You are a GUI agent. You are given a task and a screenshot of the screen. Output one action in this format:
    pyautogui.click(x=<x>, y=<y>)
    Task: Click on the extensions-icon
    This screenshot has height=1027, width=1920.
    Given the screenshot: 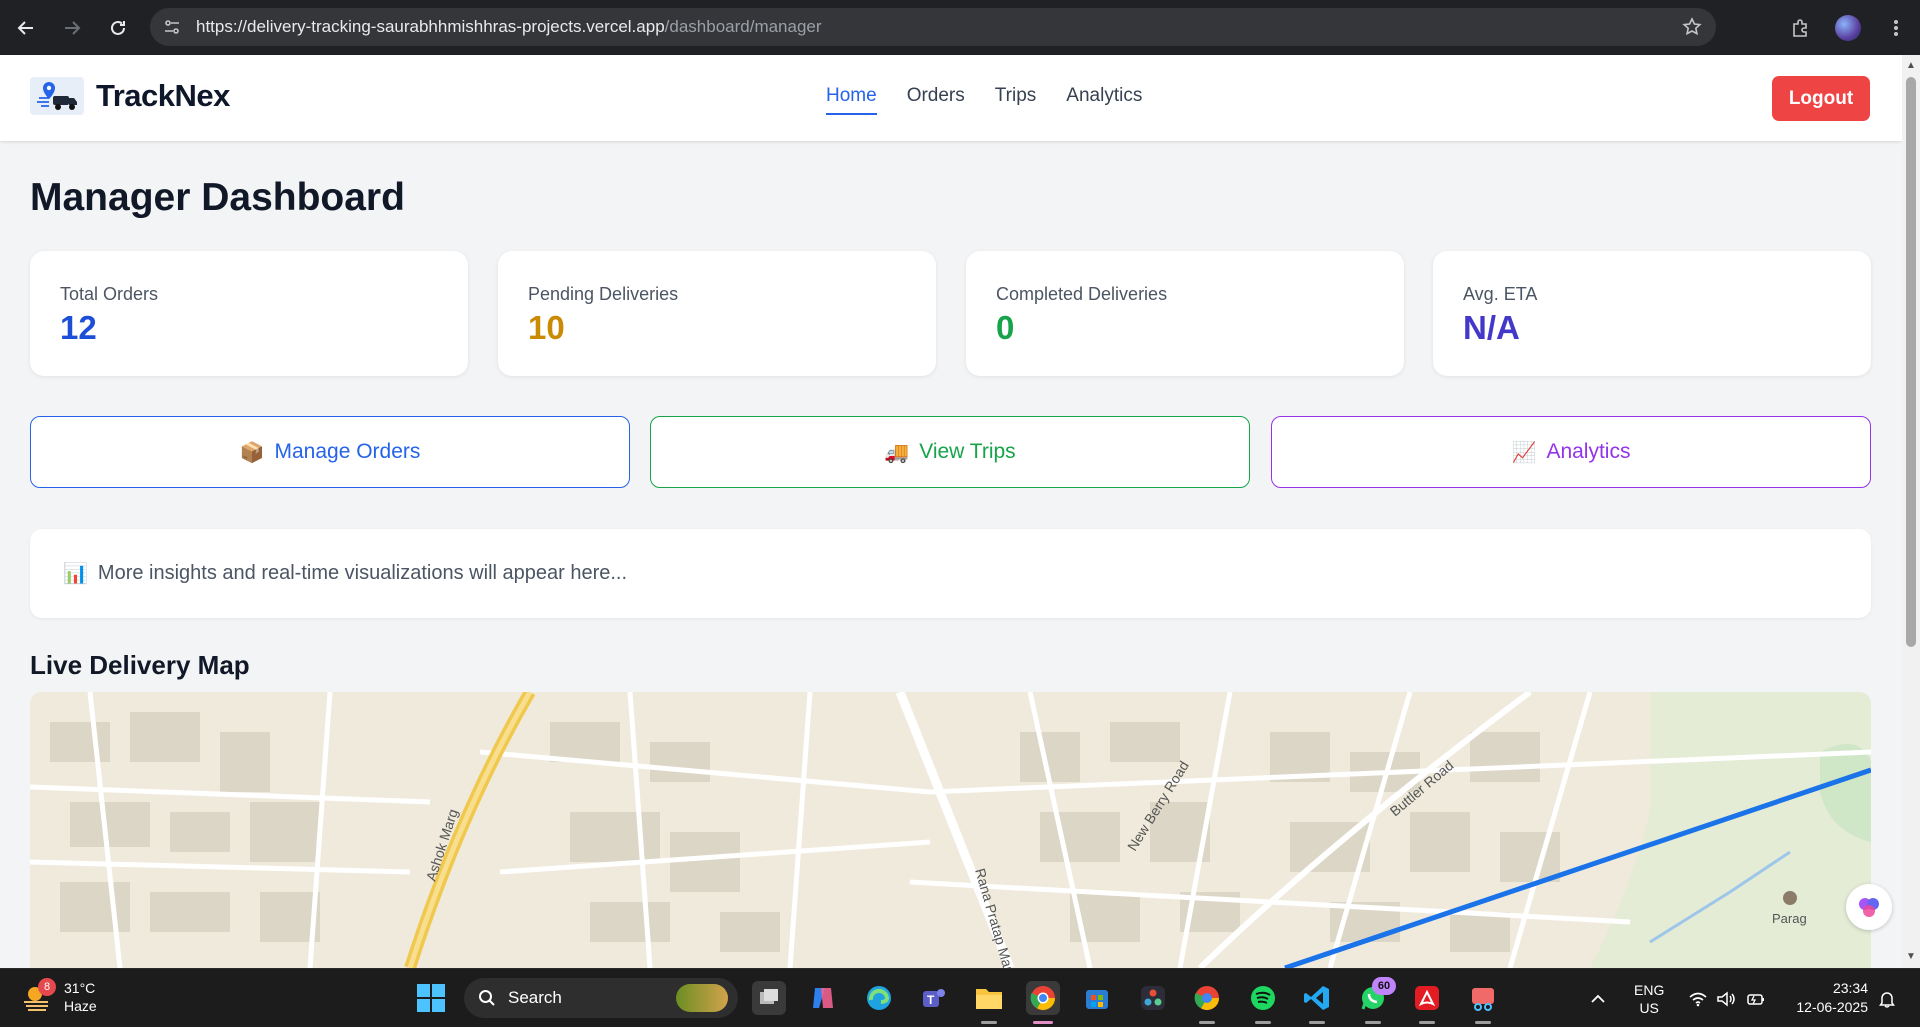 What is the action you would take?
    pyautogui.click(x=1800, y=28)
    